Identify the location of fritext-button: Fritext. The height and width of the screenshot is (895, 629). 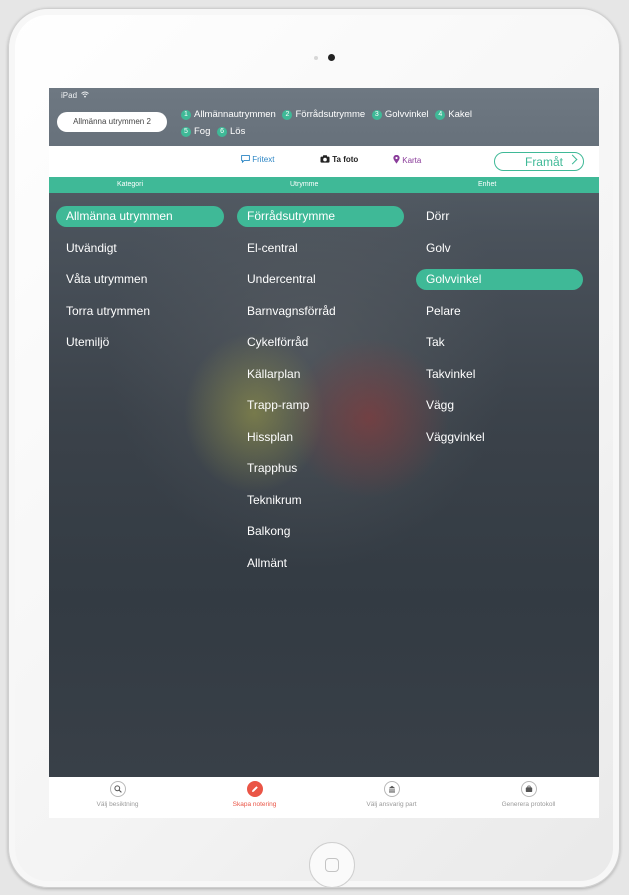
(257, 159).